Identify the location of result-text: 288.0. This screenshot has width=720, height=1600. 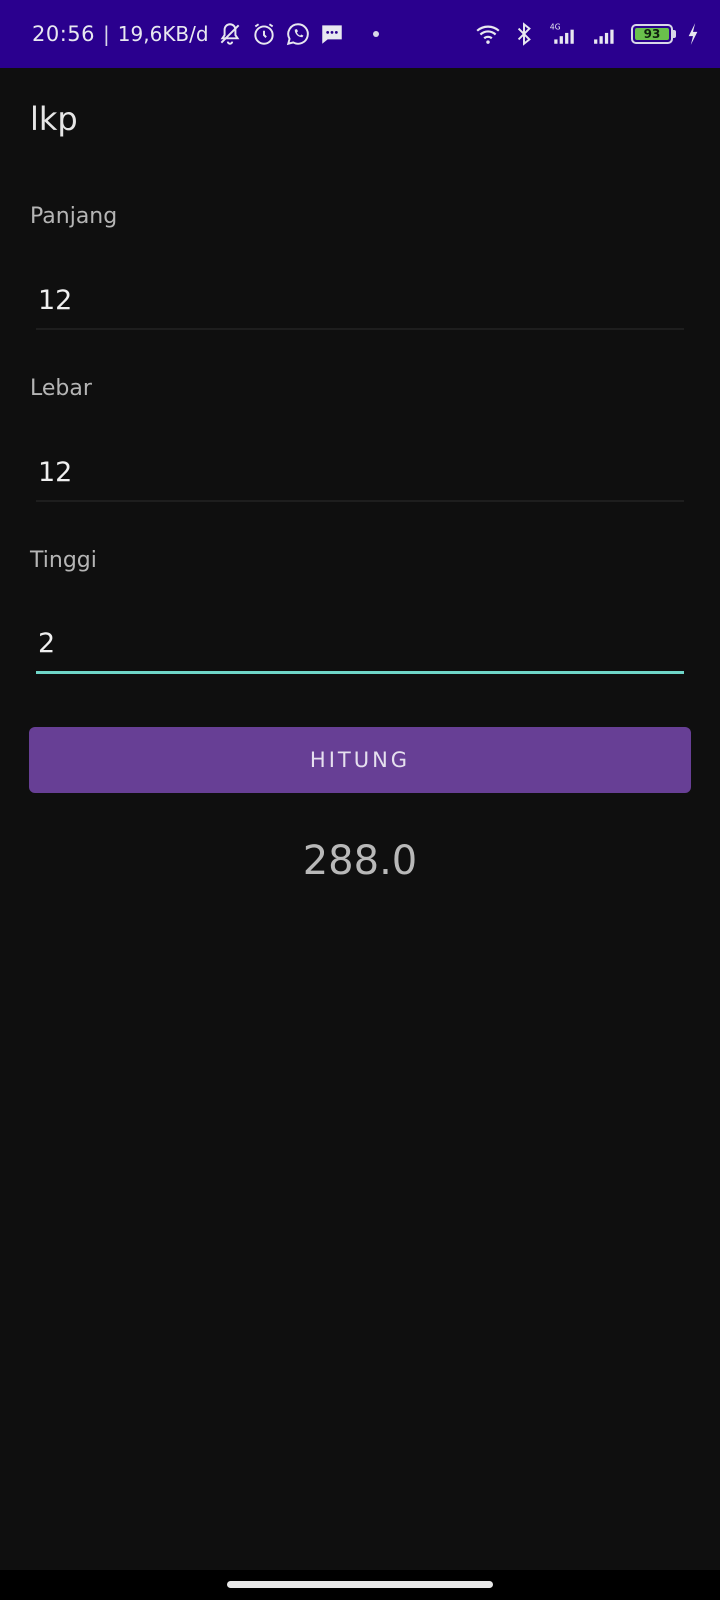
(360, 861).